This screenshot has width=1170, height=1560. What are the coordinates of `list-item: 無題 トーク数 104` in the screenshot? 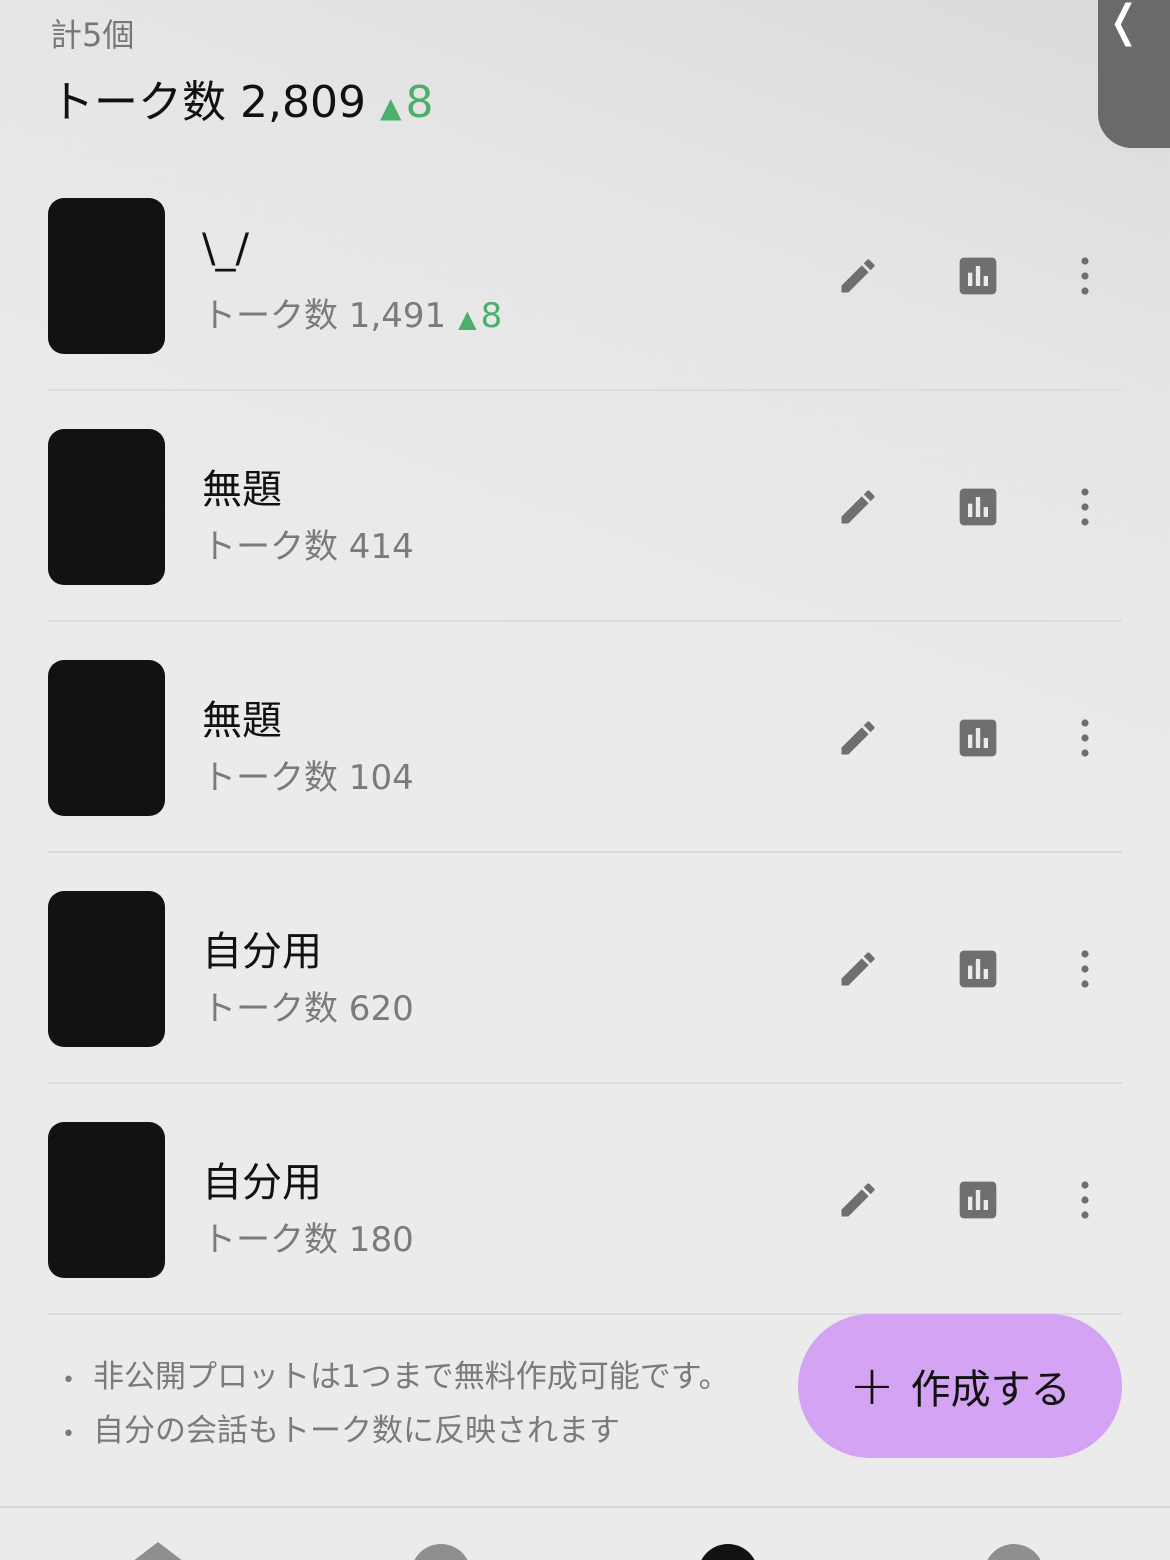 It's located at (585, 737).